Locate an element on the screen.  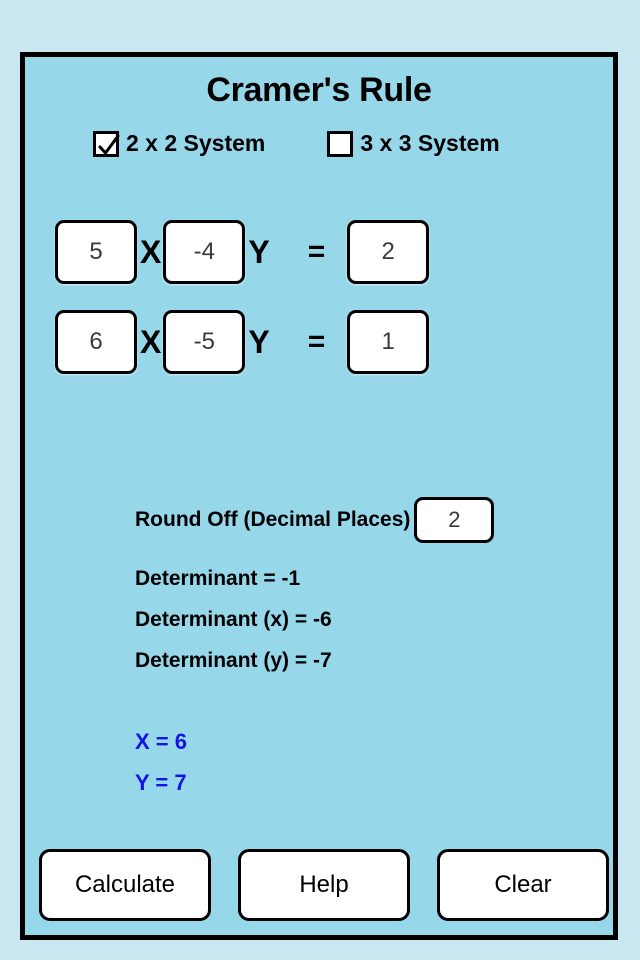
mode-option-2x2-label: 2 x 2 System is located at coordinates (196, 143).